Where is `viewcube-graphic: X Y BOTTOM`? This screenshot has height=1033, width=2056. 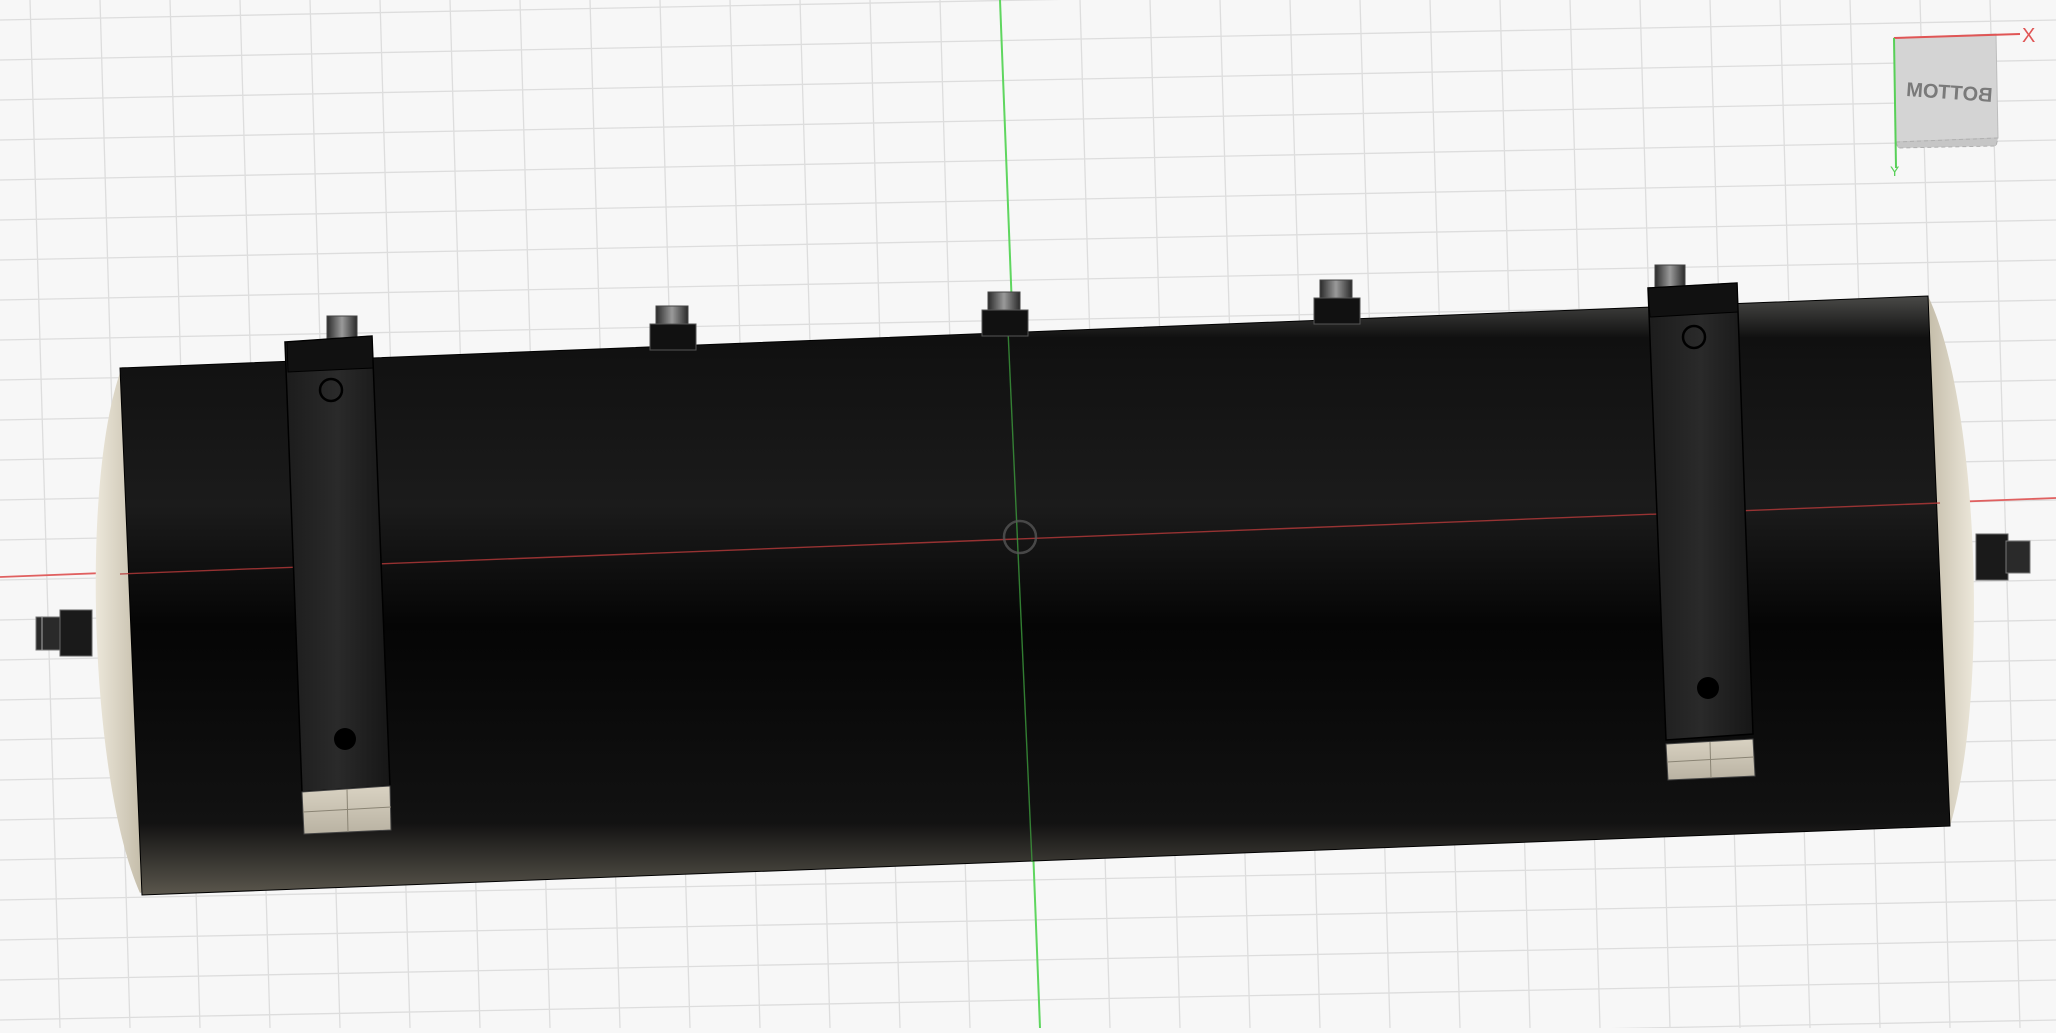 viewcube-graphic: X Y BOTTOM is located at coordinates (1960, 105).